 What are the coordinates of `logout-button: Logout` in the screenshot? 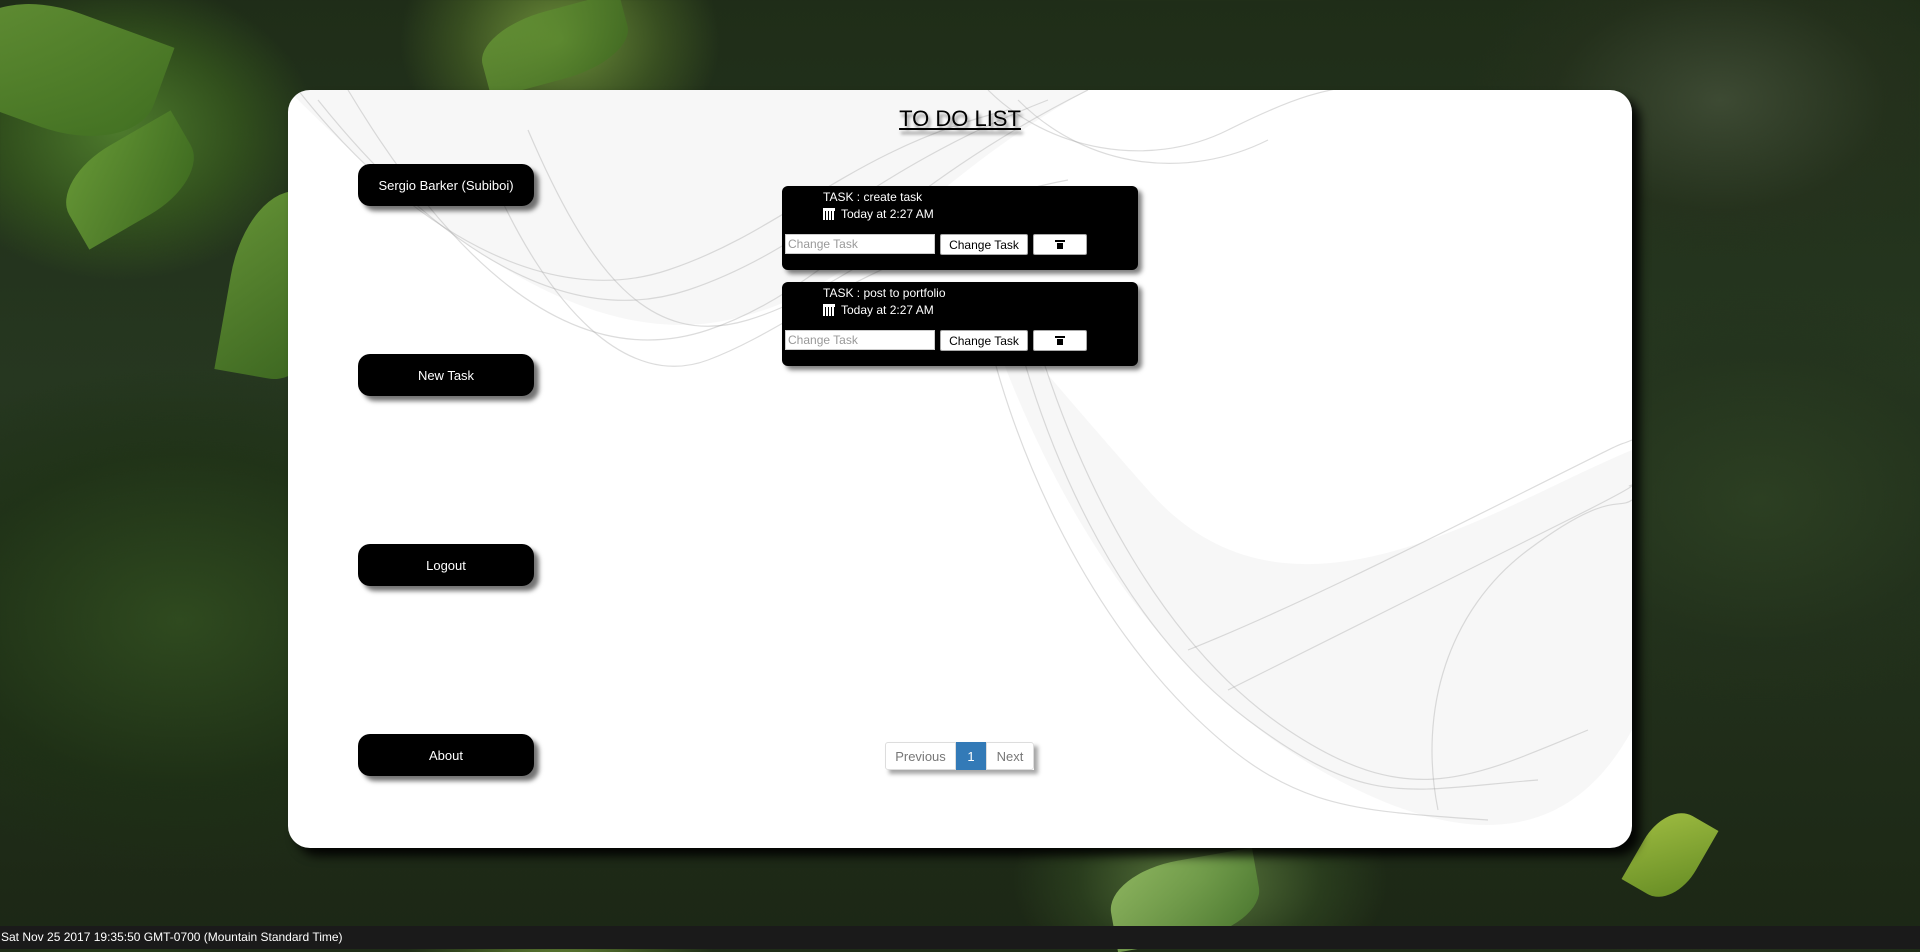 It's located at (446, 565).